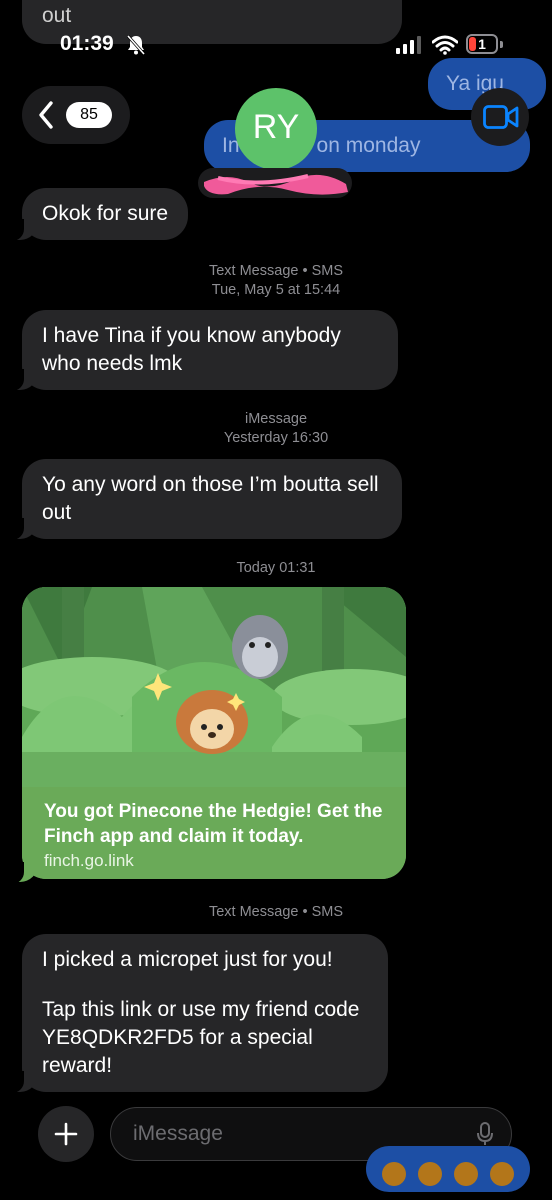  I want to click on status-bar: 01:39 1, so click(276, 45).